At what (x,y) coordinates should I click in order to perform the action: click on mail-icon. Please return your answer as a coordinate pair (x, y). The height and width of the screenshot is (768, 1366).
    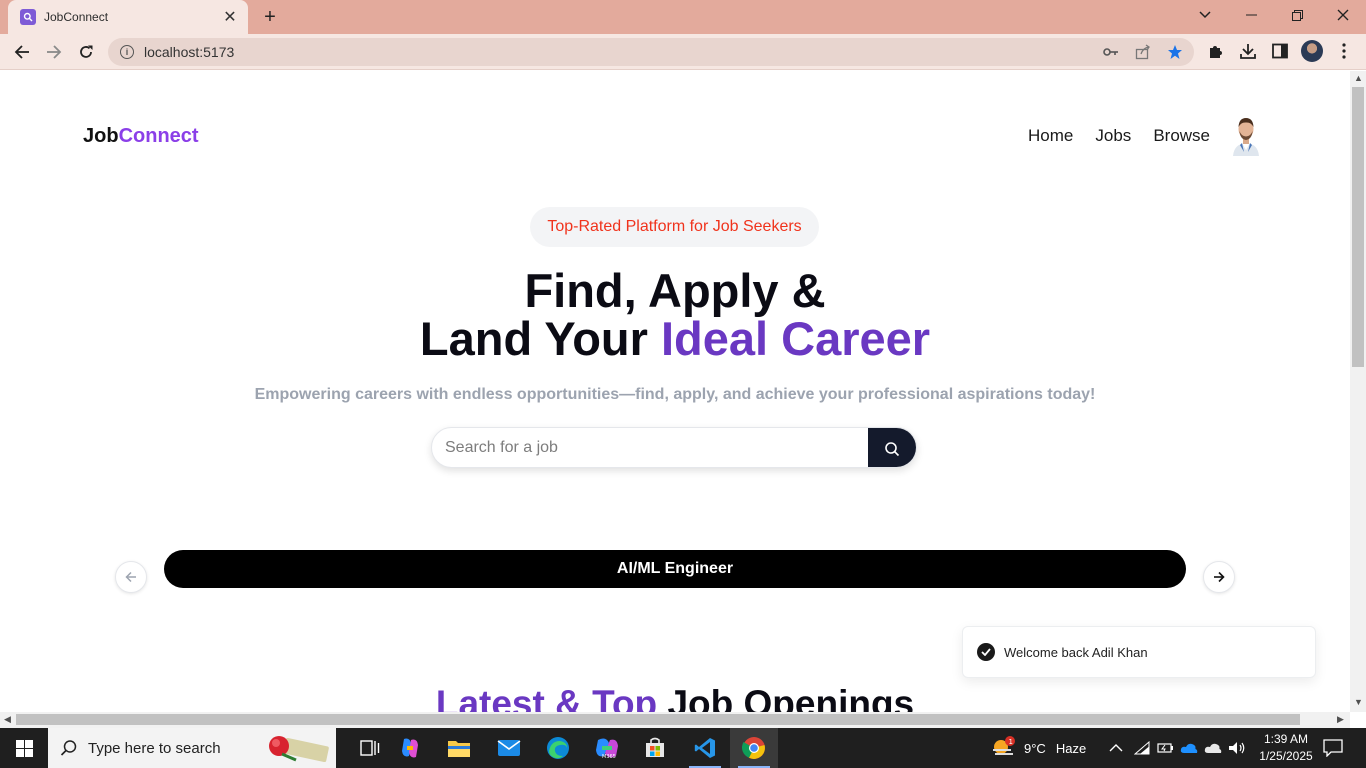
    Looking at the image, I should click on (509, 748).